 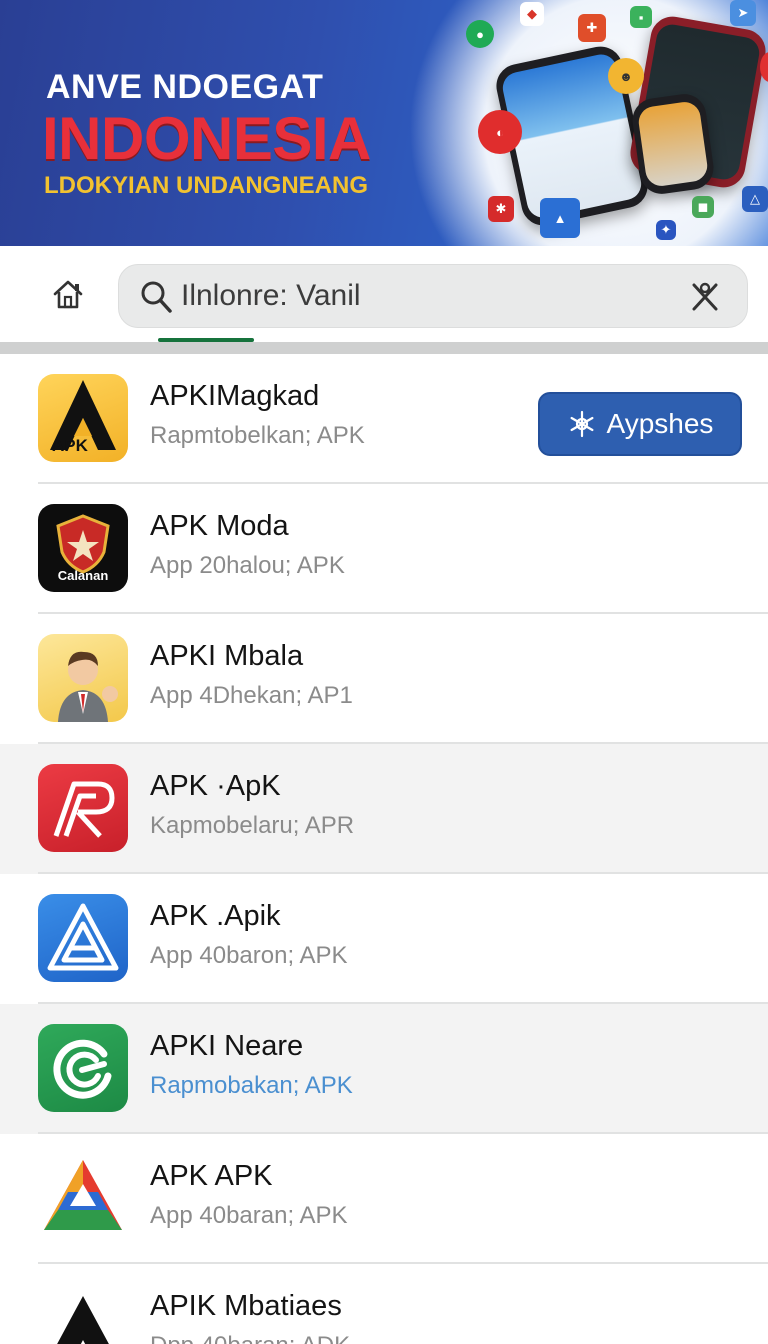 I want to click on phone-illustration, so click(x=673, y=144).